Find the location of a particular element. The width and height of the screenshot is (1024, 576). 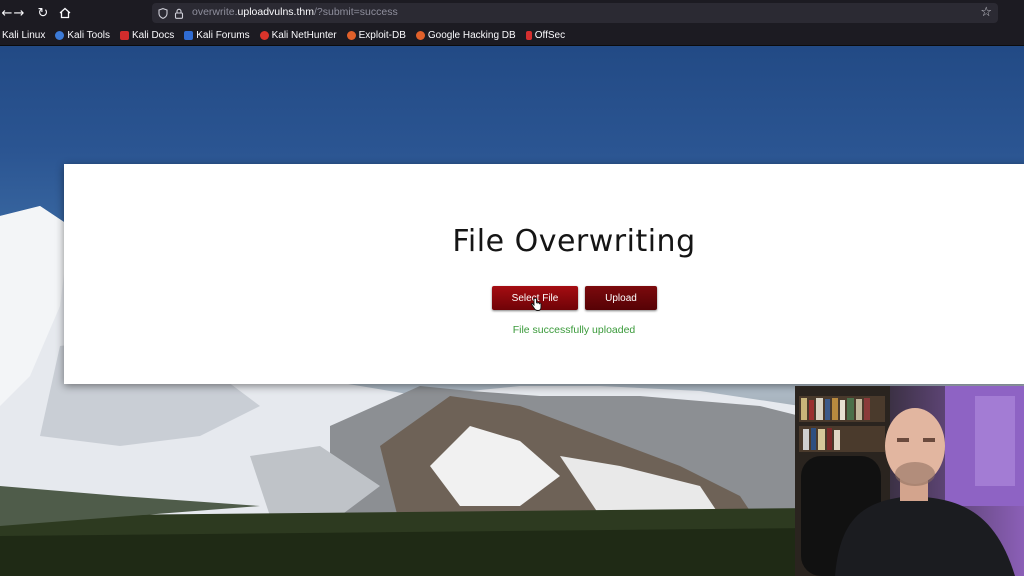

lock-icon is located at coordinates (179, 13).